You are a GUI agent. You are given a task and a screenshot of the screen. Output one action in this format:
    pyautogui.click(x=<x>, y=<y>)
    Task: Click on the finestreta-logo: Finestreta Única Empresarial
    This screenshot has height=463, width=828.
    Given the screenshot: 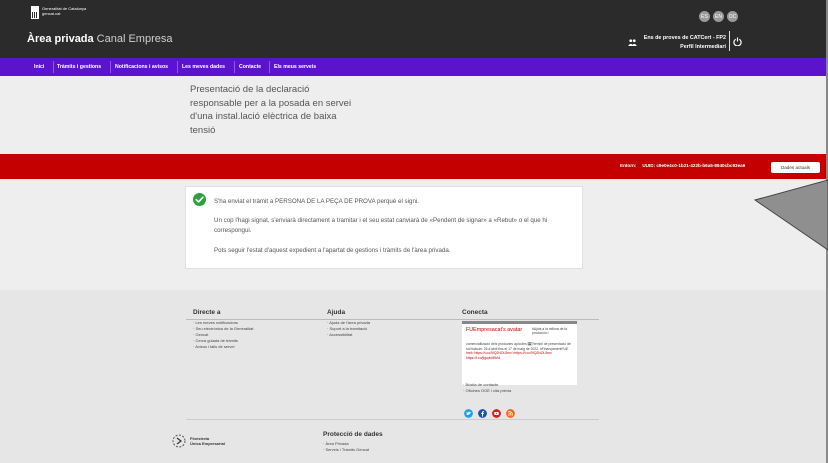 What is the action you would take?
    pyautogui.click(x=198, y=441)
    